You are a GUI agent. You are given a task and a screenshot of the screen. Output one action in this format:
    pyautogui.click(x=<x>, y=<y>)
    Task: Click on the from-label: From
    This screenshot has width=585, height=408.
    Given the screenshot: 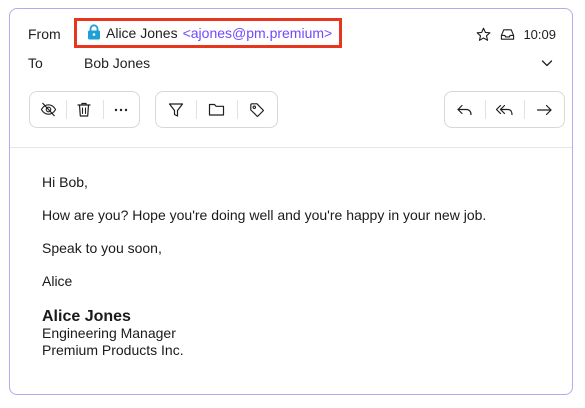 What is the action you would take?
    pyautogui.click(x=44, y=34)
    